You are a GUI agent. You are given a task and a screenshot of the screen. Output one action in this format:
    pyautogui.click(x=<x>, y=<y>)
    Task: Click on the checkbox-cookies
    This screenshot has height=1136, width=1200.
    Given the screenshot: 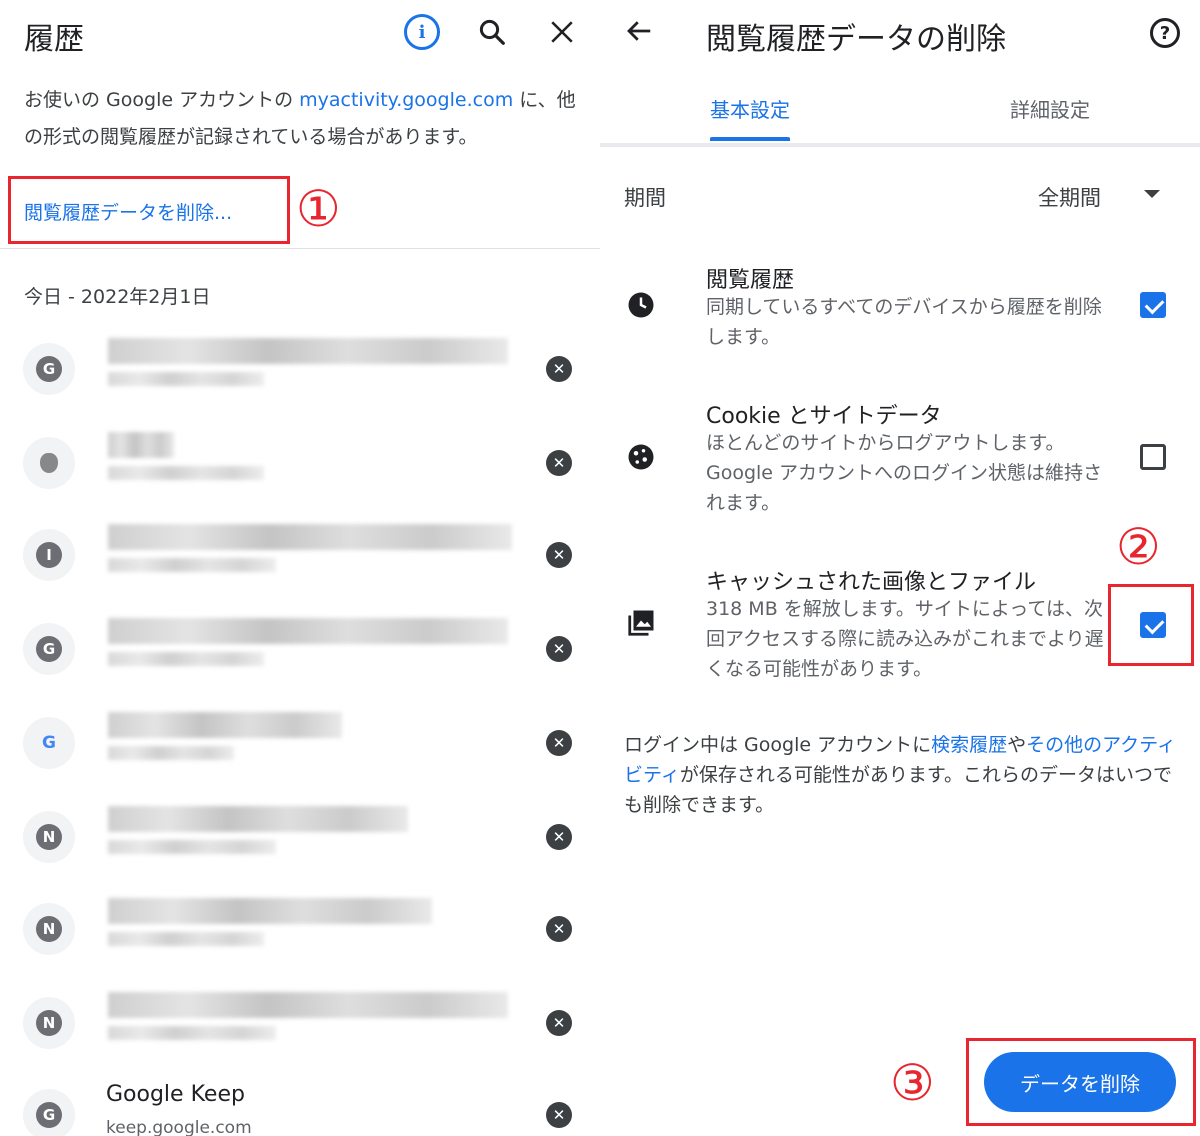 What is the action you would take?
    pyautogui.click(x=1153, y=457)
    